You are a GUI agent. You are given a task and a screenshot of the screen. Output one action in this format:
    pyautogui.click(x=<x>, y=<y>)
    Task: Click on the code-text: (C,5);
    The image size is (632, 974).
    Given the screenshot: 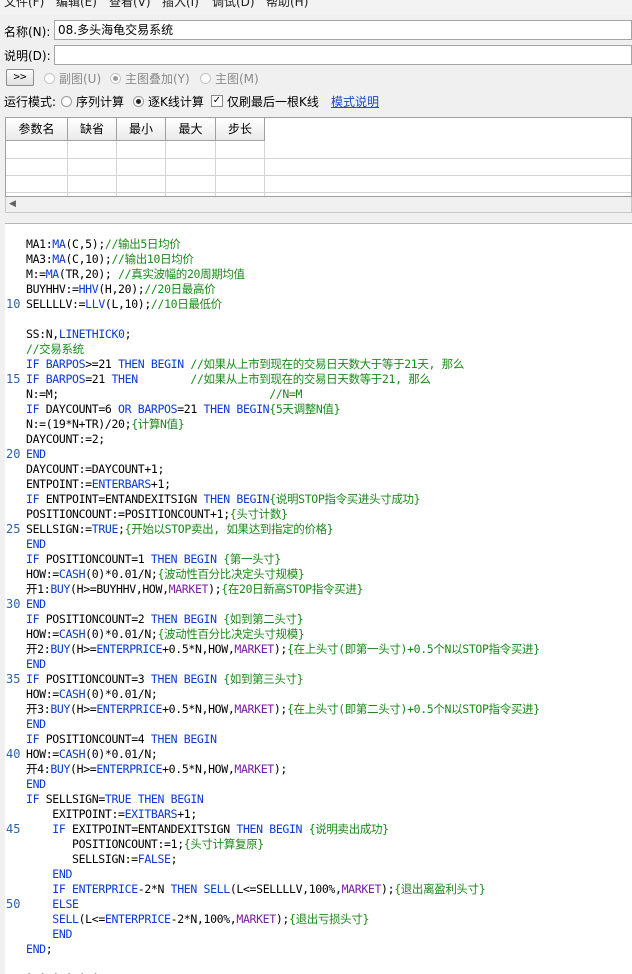 What is the action you would take?
    pyautogui.click(x=85, y=244)
    